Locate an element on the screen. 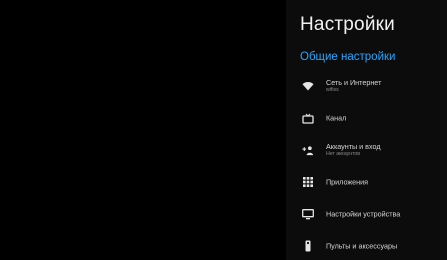 This screenshot has width=447, height=260. page-title: Настройки is located at coordinates (347, 24).